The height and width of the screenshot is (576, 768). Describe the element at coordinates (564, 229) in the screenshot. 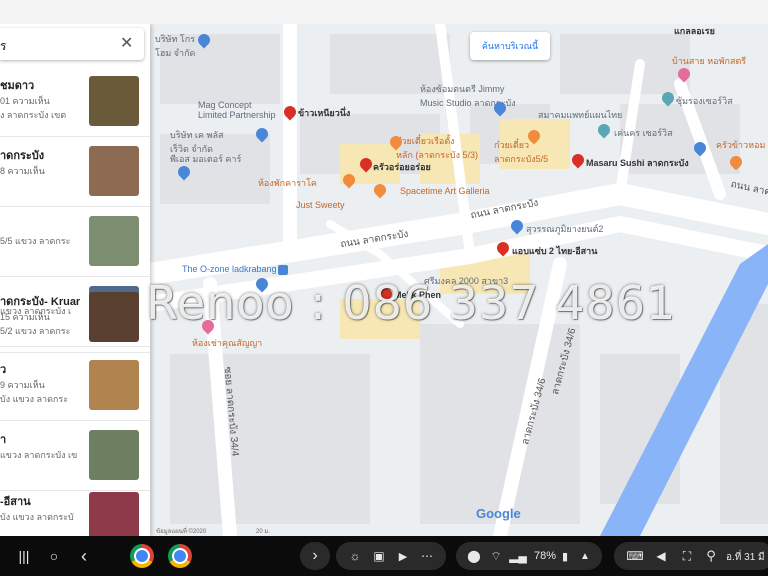

I see `place-label: สุวรรณภูมิยางยนต์2` at that location.